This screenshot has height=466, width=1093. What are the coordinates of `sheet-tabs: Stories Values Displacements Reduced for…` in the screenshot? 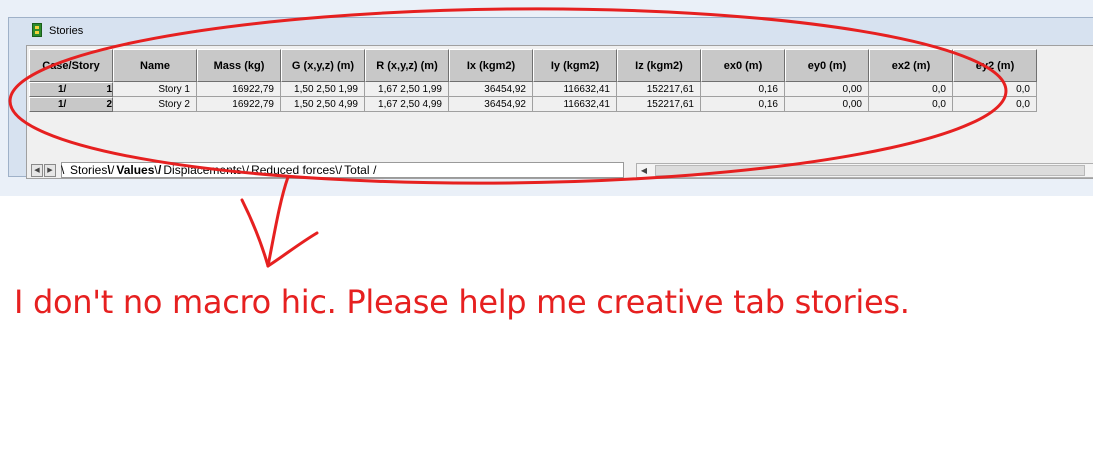 It's located at (342, 170).